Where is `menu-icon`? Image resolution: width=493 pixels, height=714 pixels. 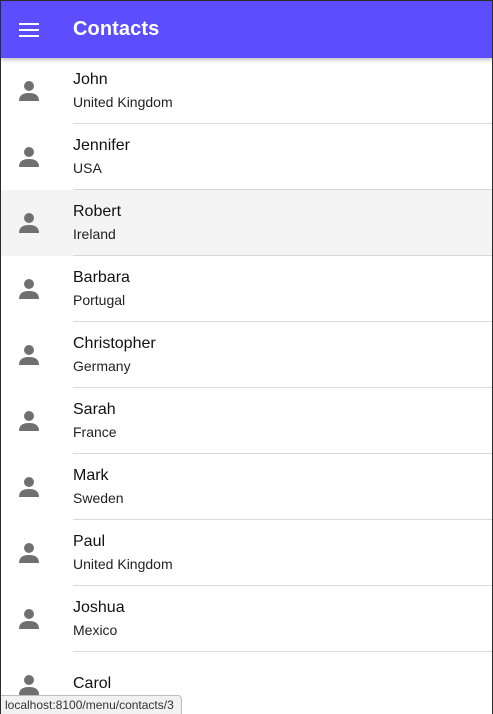 menu-icon is located at coordinates (29, 29).